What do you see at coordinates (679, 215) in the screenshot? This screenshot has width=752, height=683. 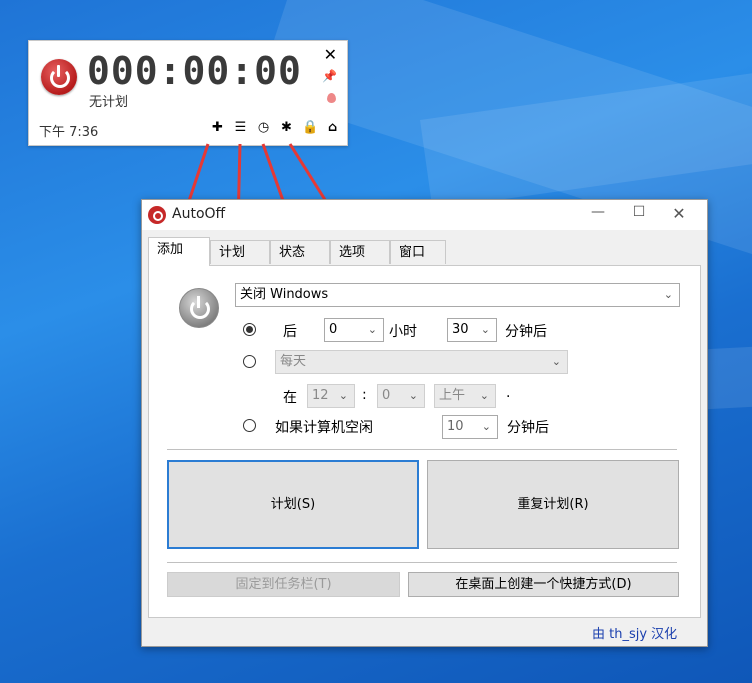 I see `close-button: ✕` at bounding box center [679, 215].